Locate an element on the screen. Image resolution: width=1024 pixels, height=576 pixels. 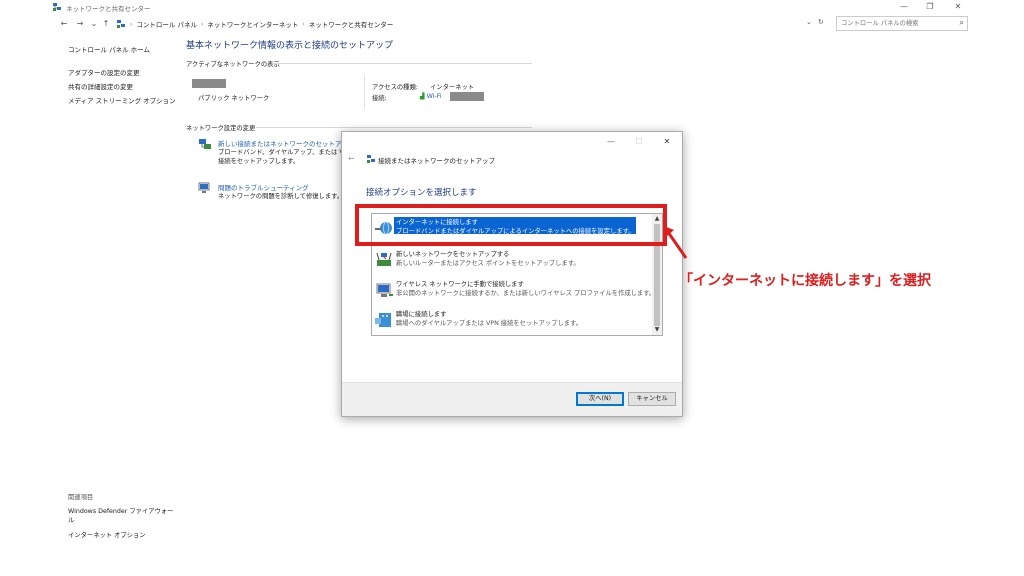
restore-button: ❐ is located at coordinates (930, 7).